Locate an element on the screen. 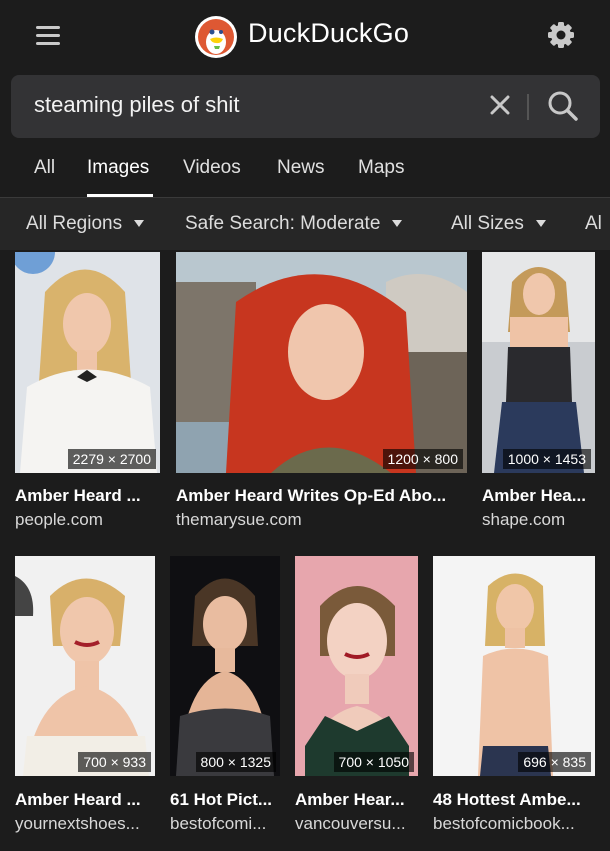 The image size is (610, 851). image-dimensions: 700 × 933 is located at coordinates (114, 762).